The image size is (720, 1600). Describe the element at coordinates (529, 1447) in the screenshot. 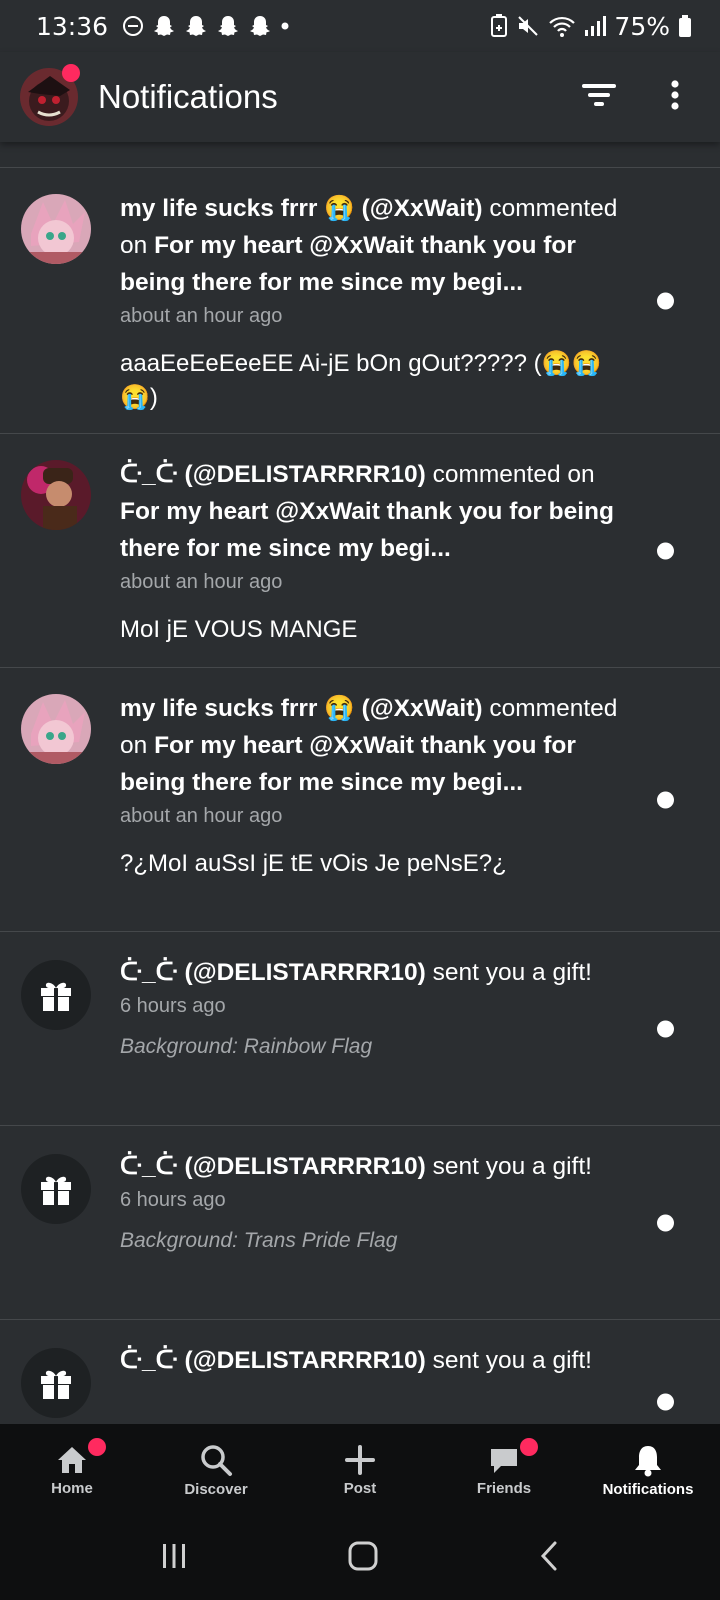

I see `friends-badge` at that location.